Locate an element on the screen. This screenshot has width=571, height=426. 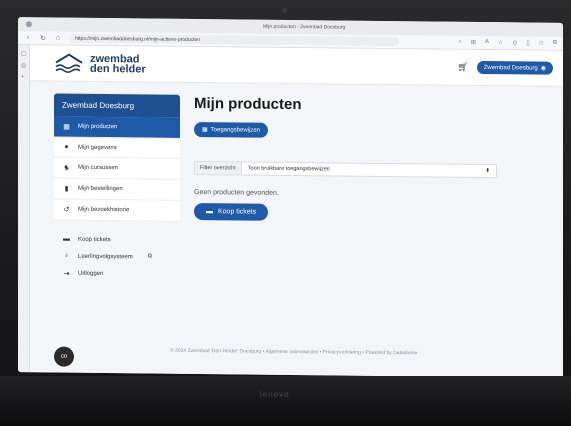
buy-button-label: Koop tickets is located at coordinates (237, 212).